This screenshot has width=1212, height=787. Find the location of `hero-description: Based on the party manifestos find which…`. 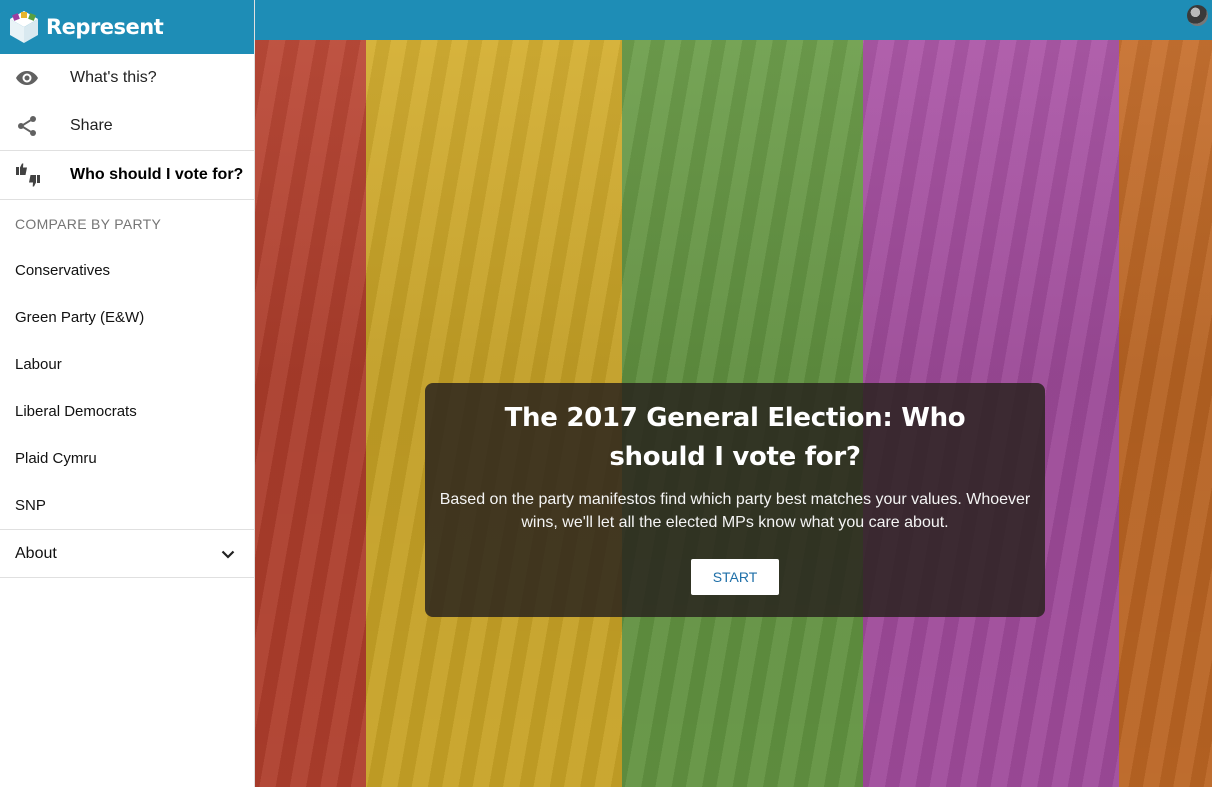

hero-description: Based on the party manifestos find which… is located at coordinates (735, 511).